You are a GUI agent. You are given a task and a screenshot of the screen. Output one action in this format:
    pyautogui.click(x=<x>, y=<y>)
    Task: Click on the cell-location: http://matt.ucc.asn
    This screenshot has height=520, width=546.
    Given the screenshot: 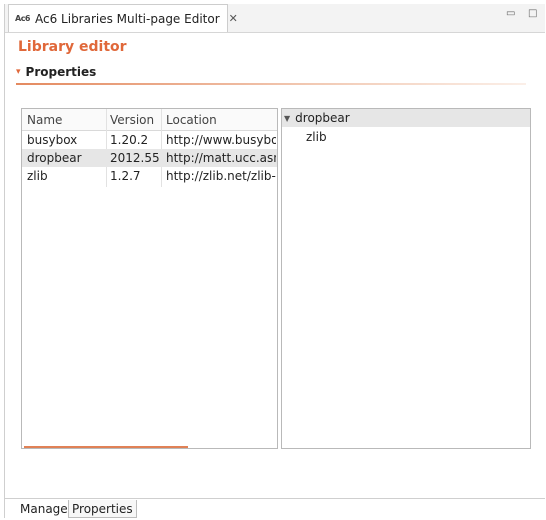 What is the action you would take?
    pyautogui.click(x=221, y=158)
    